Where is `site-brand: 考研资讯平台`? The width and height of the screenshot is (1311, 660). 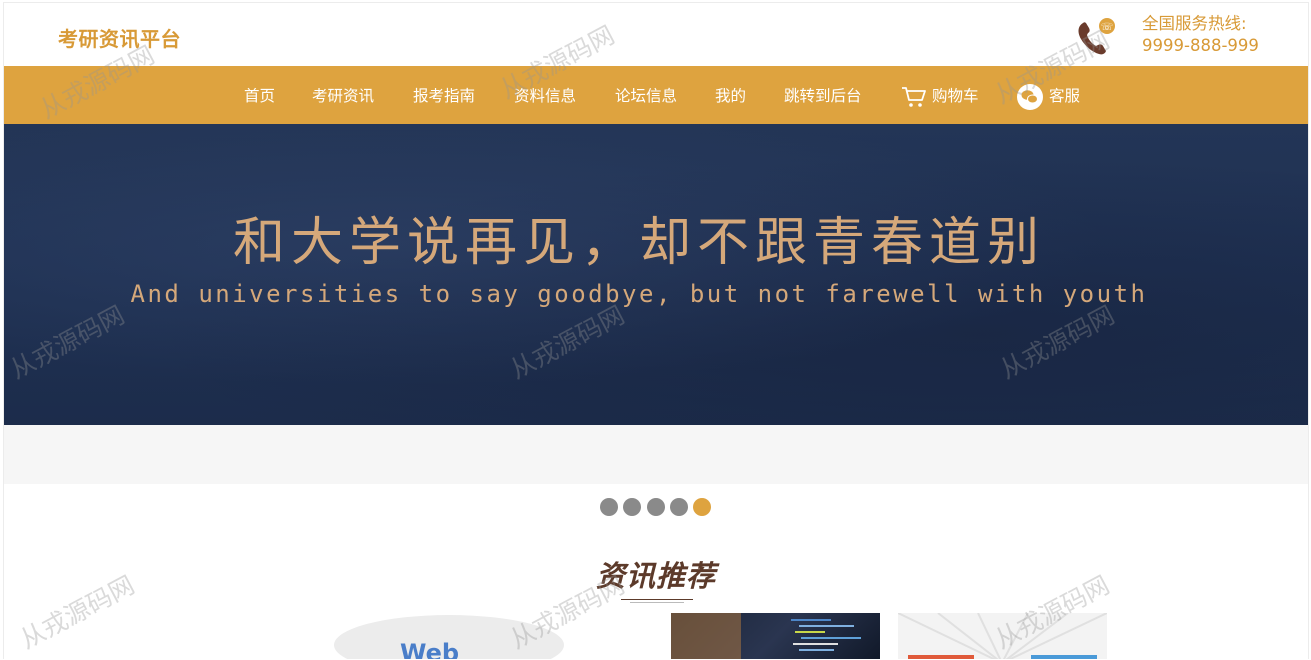
site-brand: 考研资讯平台 is located at coordinates (119, 37).